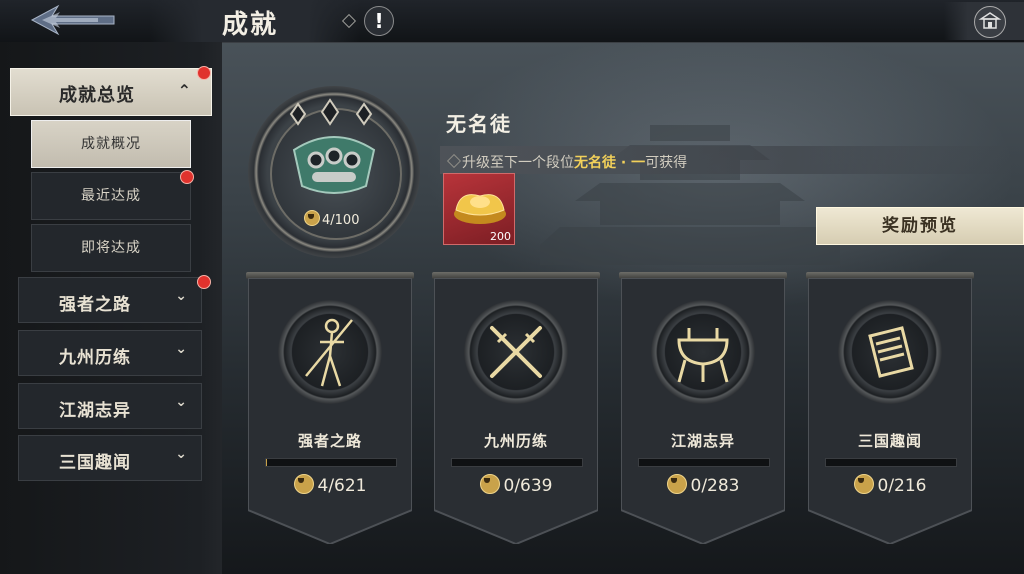  Describe the element at coordinates (610, 163) in the screenshot. I see `hint-next-rank: 无名徒 · 一` at that location.